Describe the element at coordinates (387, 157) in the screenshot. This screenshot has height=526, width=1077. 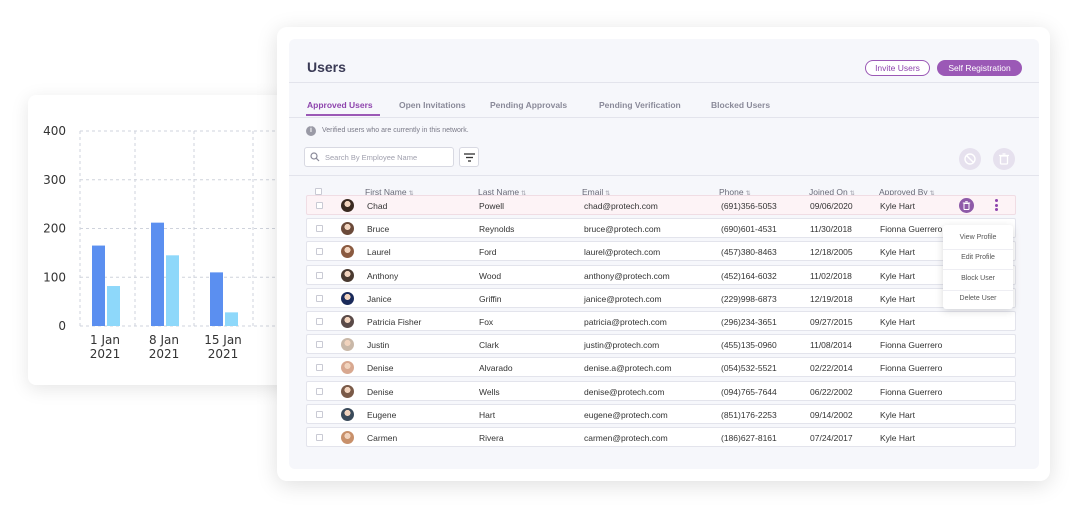
I see `search-input` at that location.